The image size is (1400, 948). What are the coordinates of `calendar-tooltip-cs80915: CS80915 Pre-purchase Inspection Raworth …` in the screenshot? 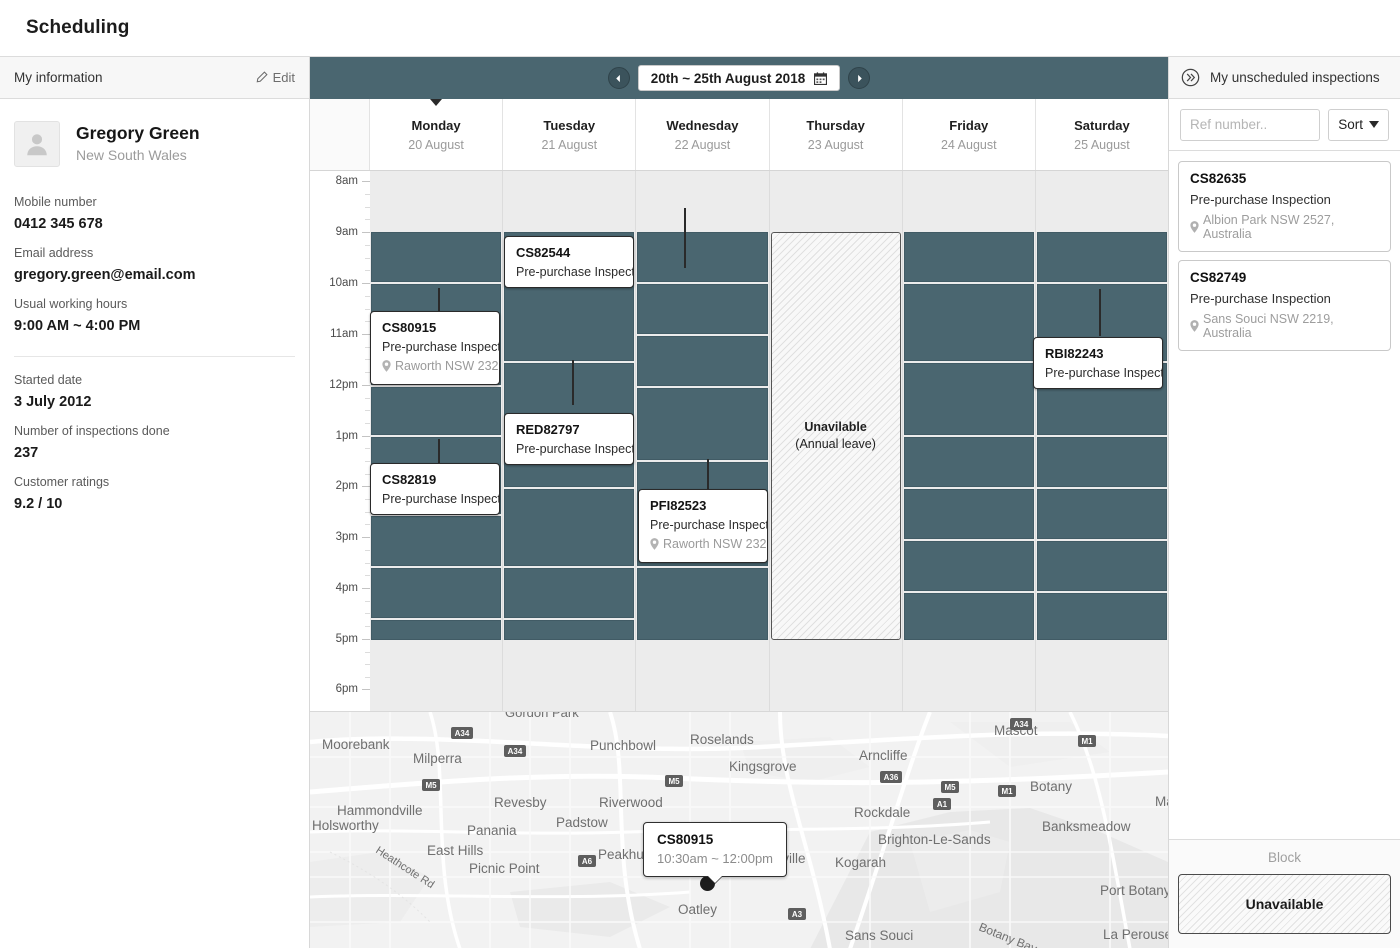 It's located at (435, 348).